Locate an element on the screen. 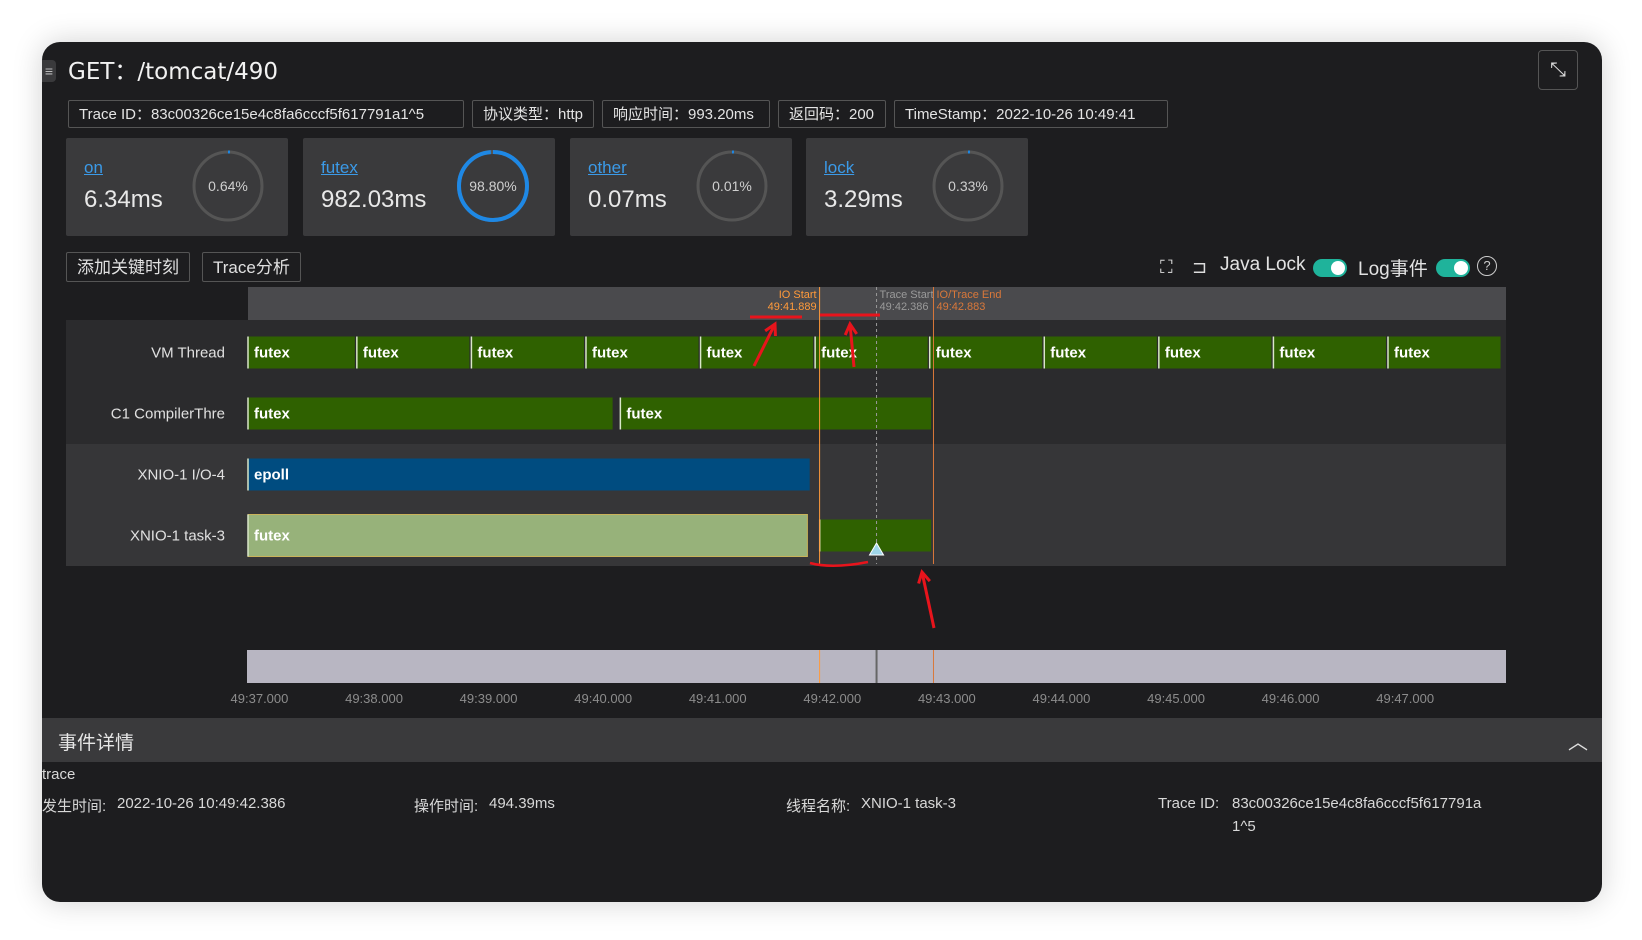 Image resolution: width=1642 pixels, height=940 pixels. marker-label: IO Start is located at coordinates (798, 295).